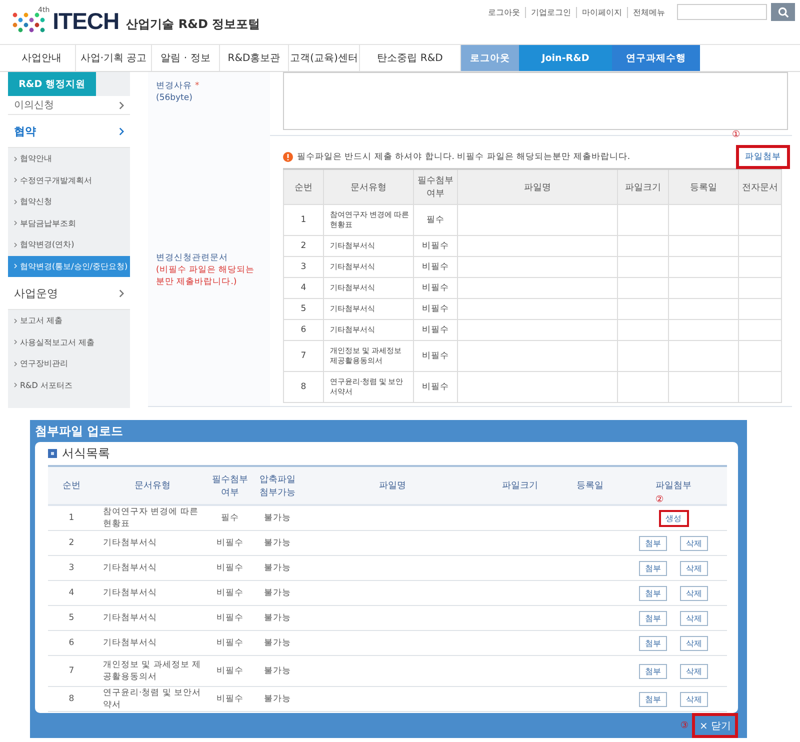 The width and height of the screenshot is (800, 742). What do you see at coordinates (69, 159) in the screenshot?
I see `sidebar-item: 협약안내` at bounding box center [69, 159].